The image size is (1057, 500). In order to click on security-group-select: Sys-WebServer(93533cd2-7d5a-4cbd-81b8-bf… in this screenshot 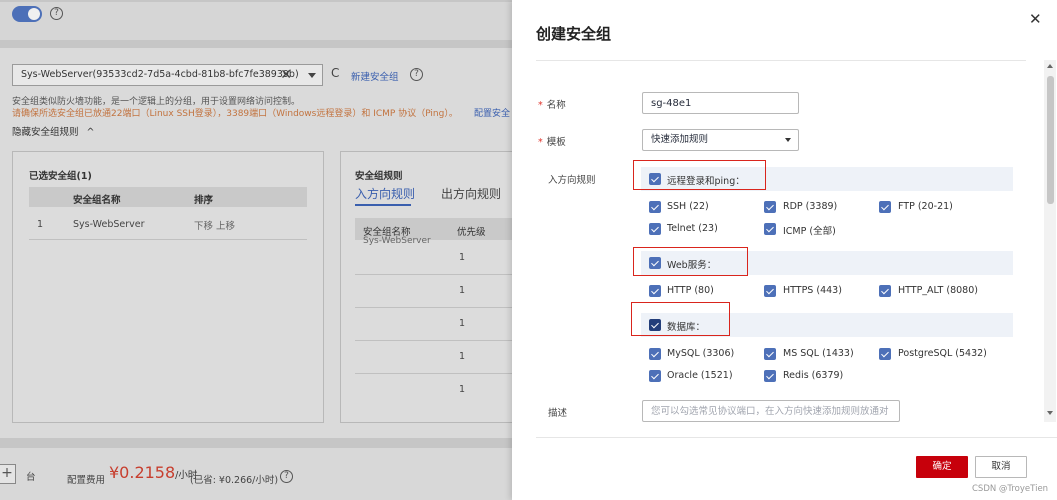, I will do `click(167, 75)`.